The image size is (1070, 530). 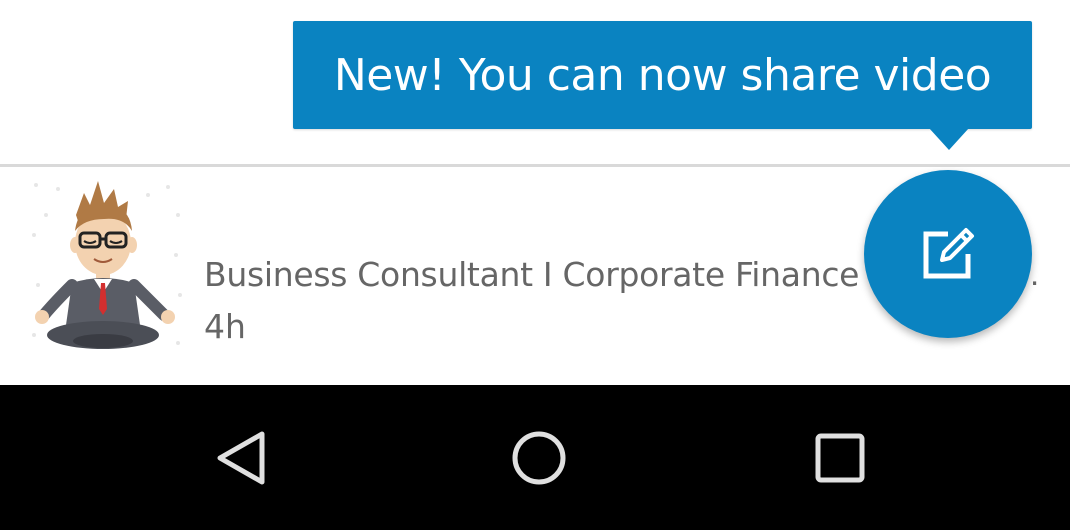 I want to click on back-triangle-icon, so click(x=241, y=458).